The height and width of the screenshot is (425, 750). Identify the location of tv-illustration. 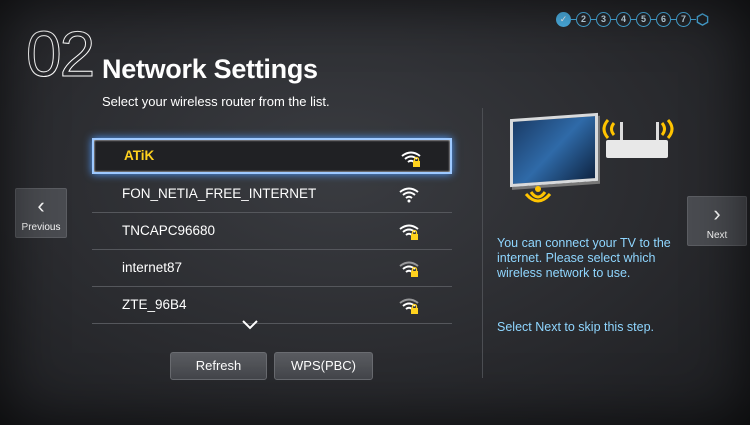
(554, 150).